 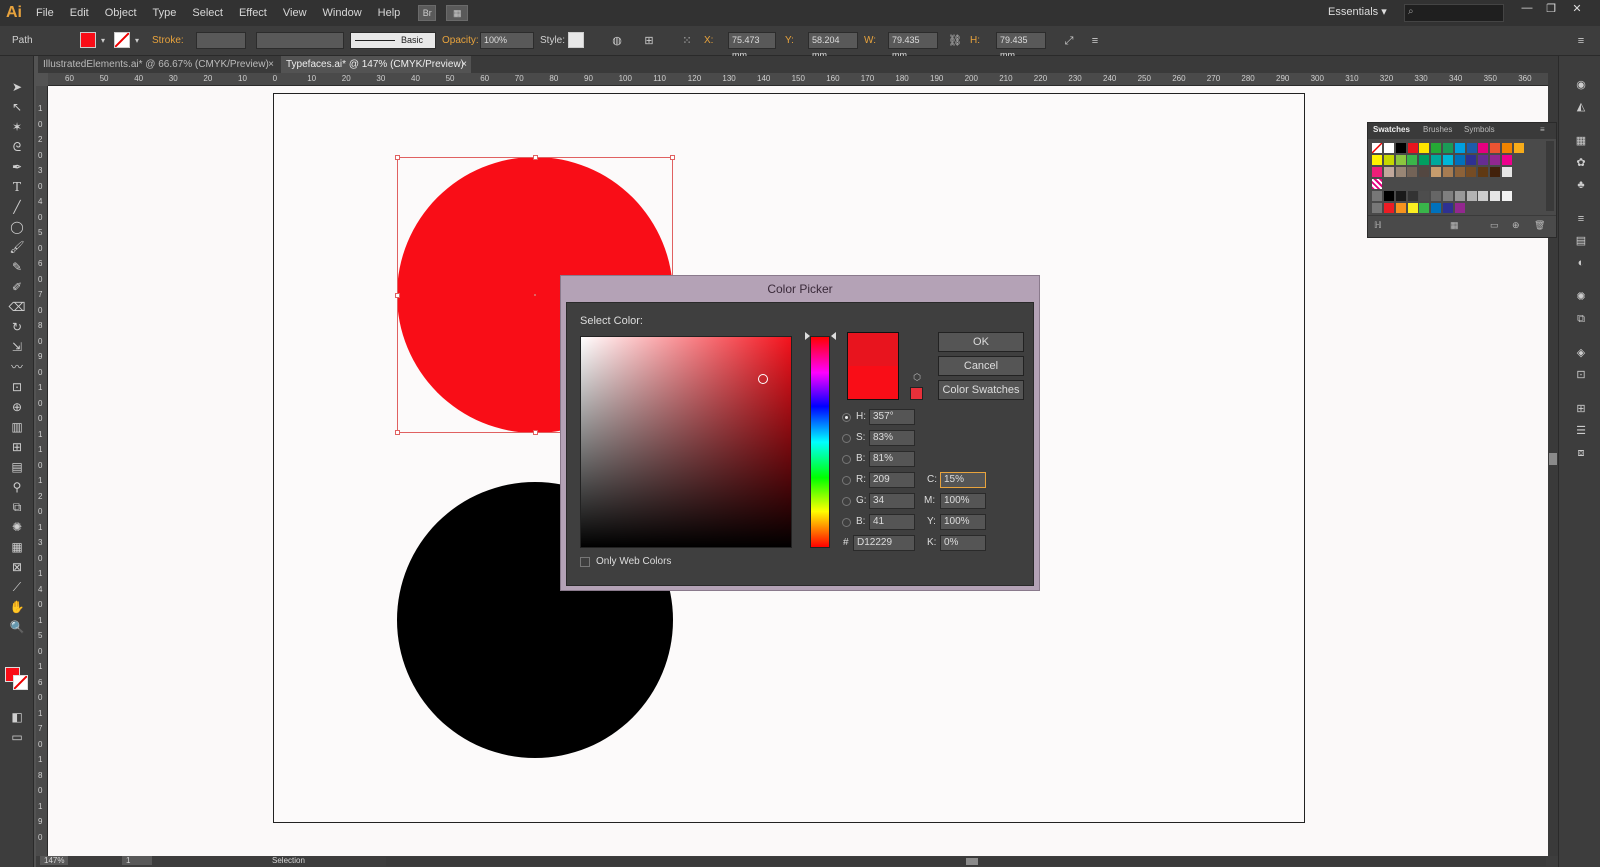 What do you see at coordinates (1581, 319) in the screenshot?
I see `graphic-styles-icon: ⧉` at bounding box center [1581, 319].